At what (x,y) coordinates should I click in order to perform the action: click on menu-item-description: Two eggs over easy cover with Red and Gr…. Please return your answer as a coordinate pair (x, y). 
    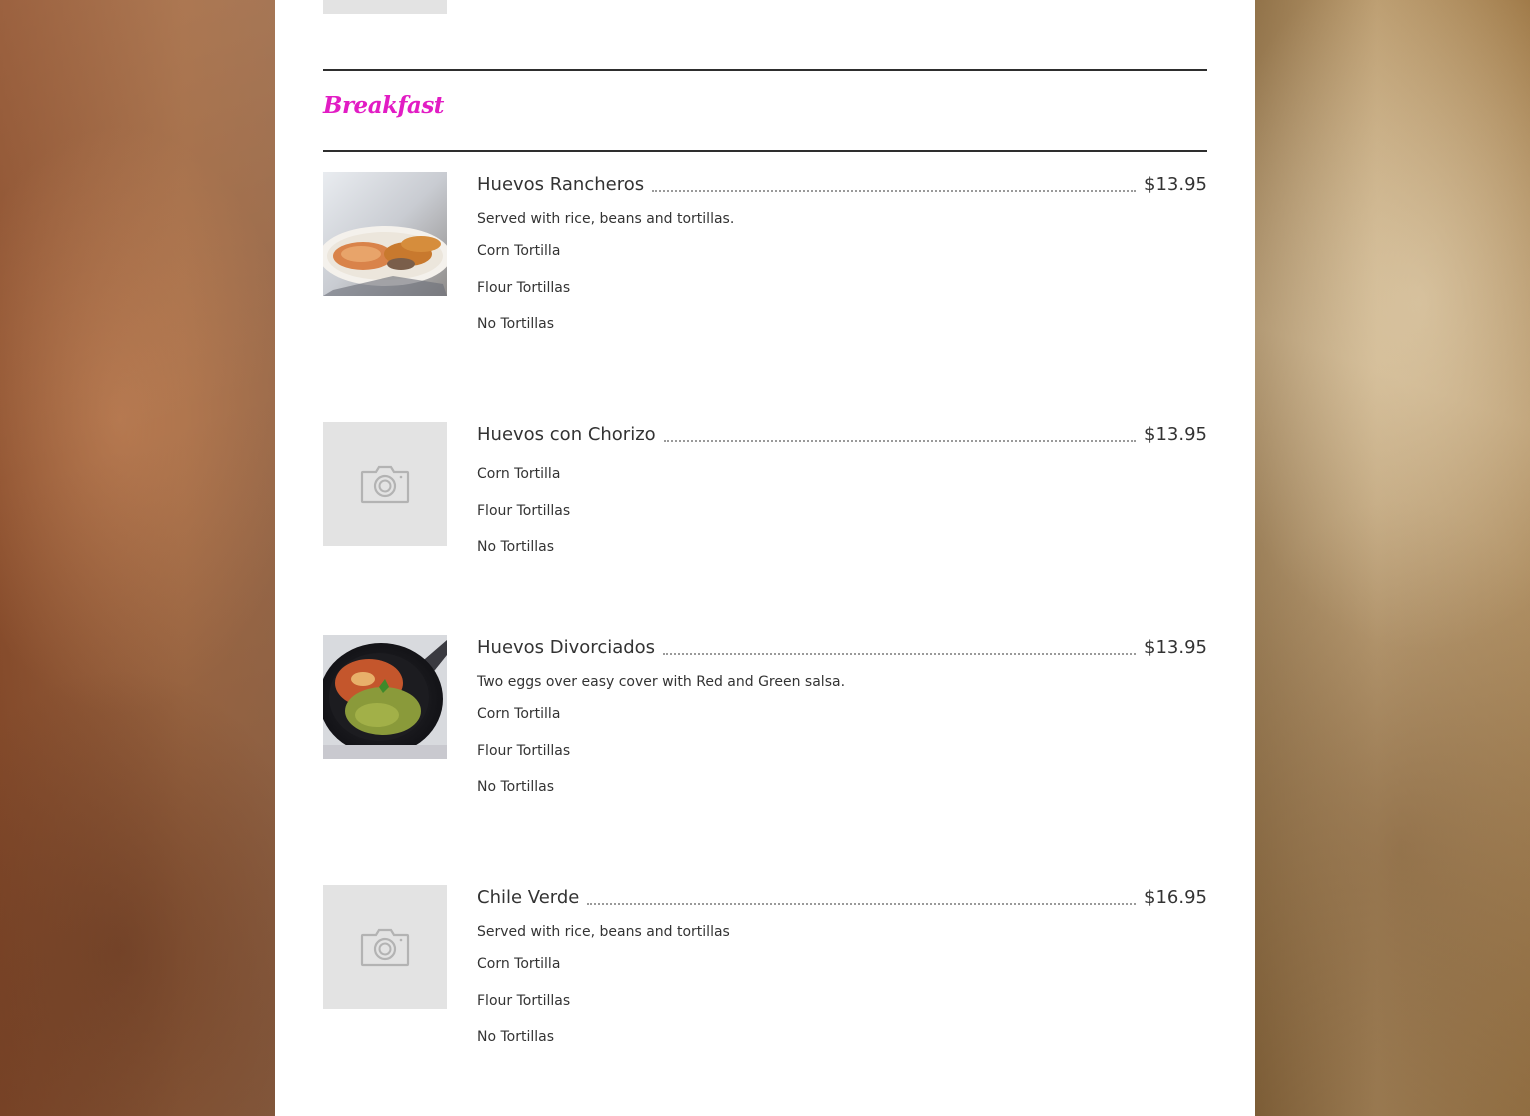
    Looking at the image, I should click on (661, 682).